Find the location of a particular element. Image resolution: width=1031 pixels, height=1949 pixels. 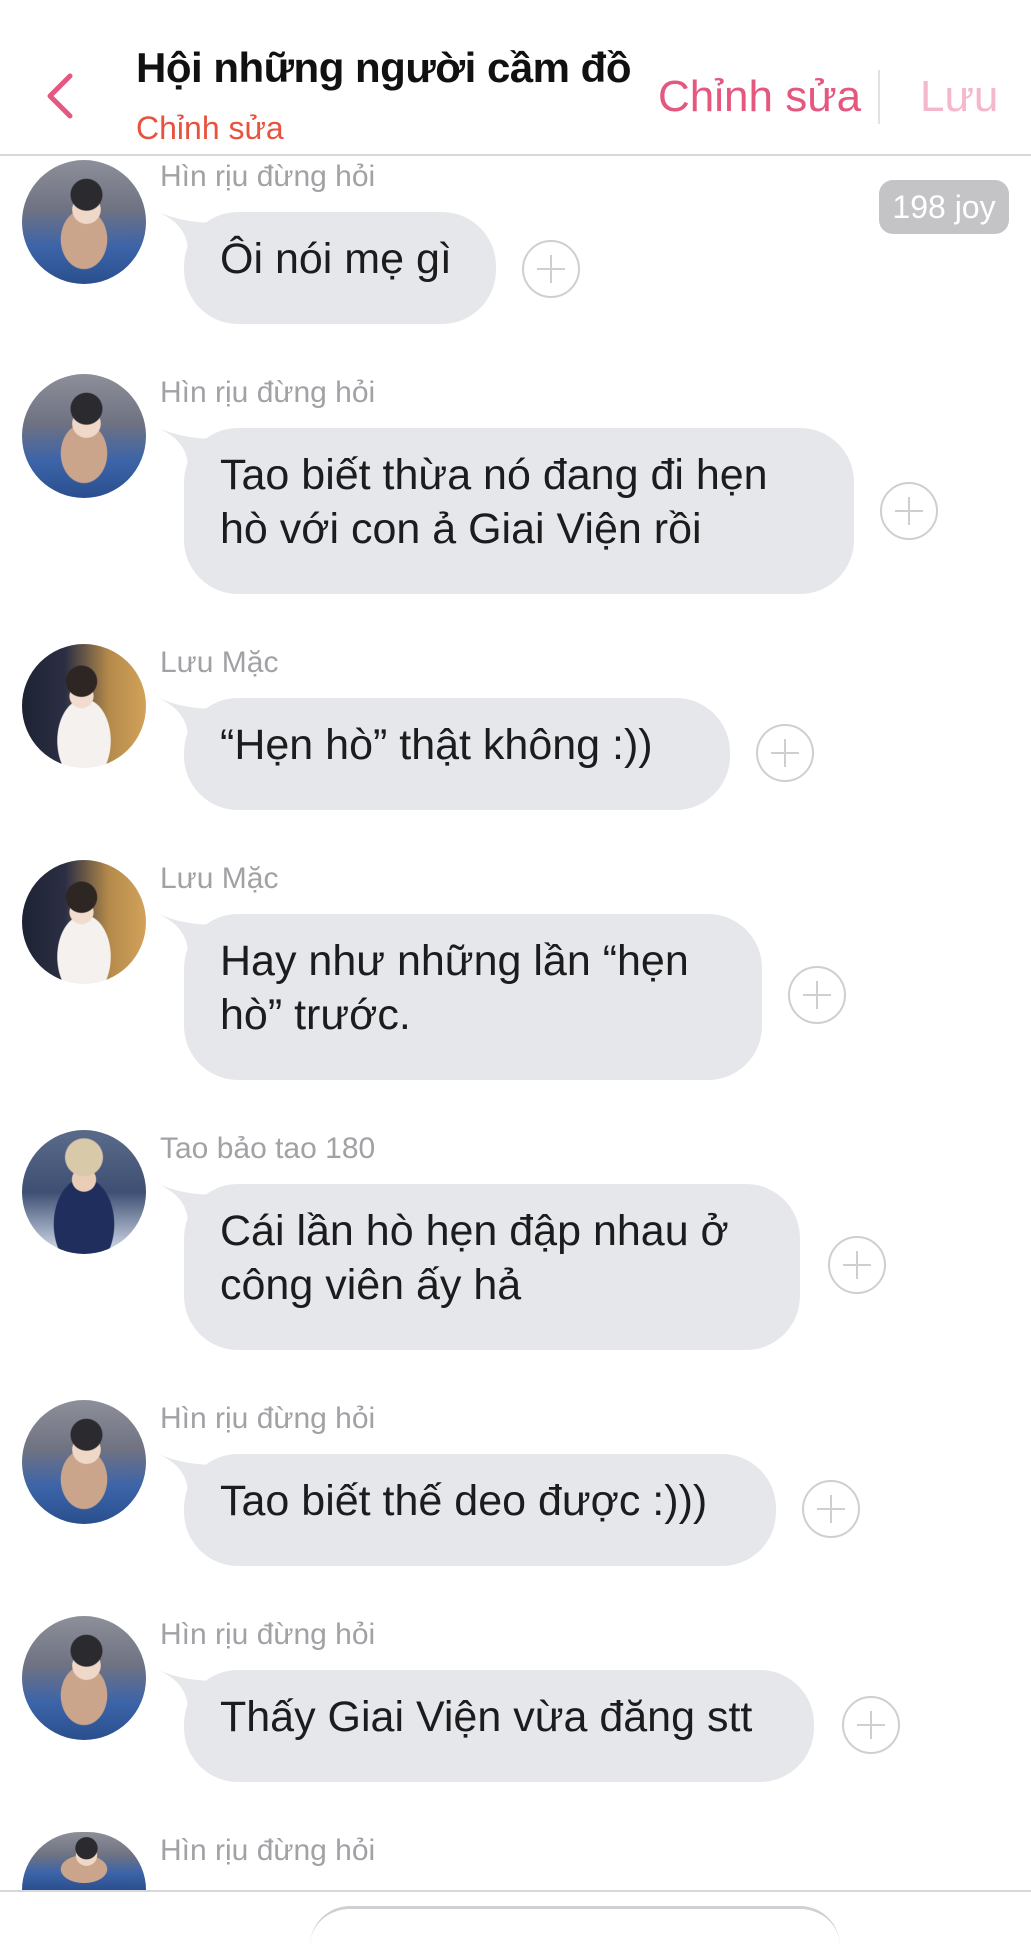

message-bubble: “Hẹn hò” thật không :)) is located at coordinates (457, 754).